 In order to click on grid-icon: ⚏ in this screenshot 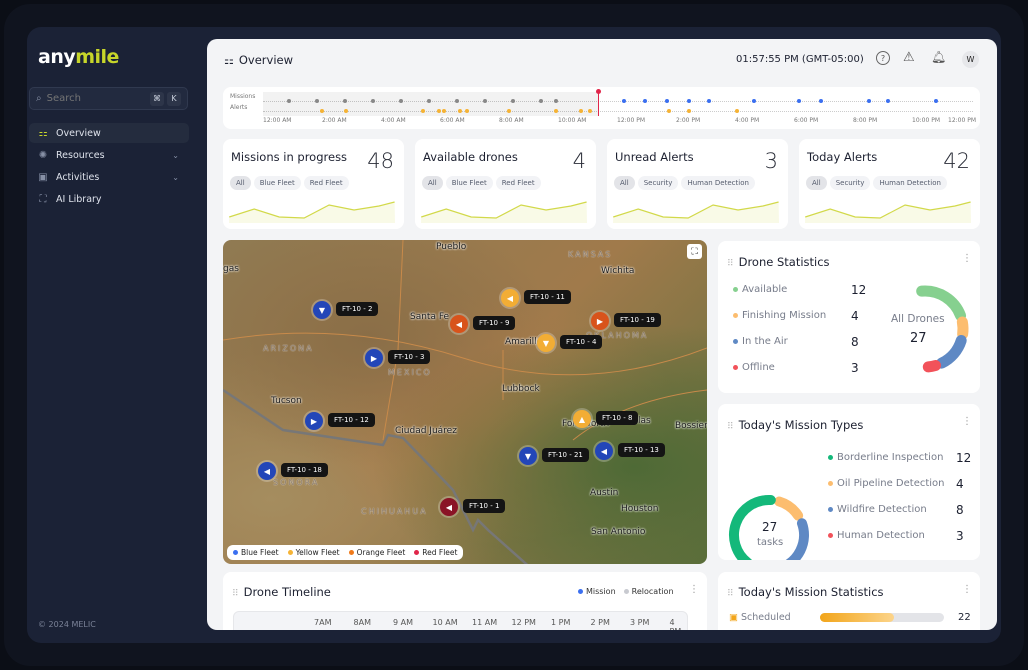, I will do `click(43, 133)`.